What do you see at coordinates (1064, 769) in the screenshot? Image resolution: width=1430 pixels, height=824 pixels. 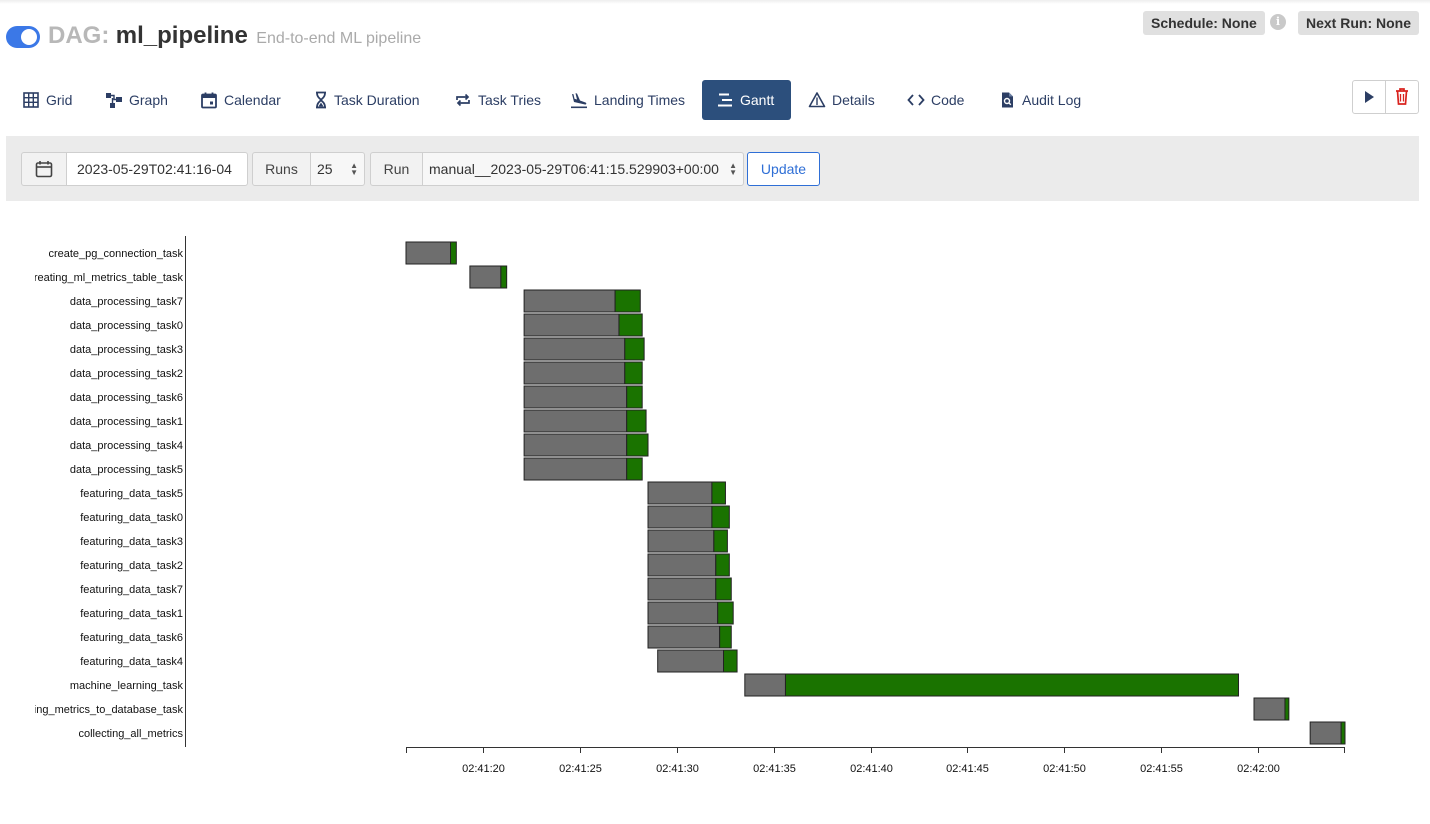 I see `x-tick-label: 02:41:50` at bounding box center [1064, 769].